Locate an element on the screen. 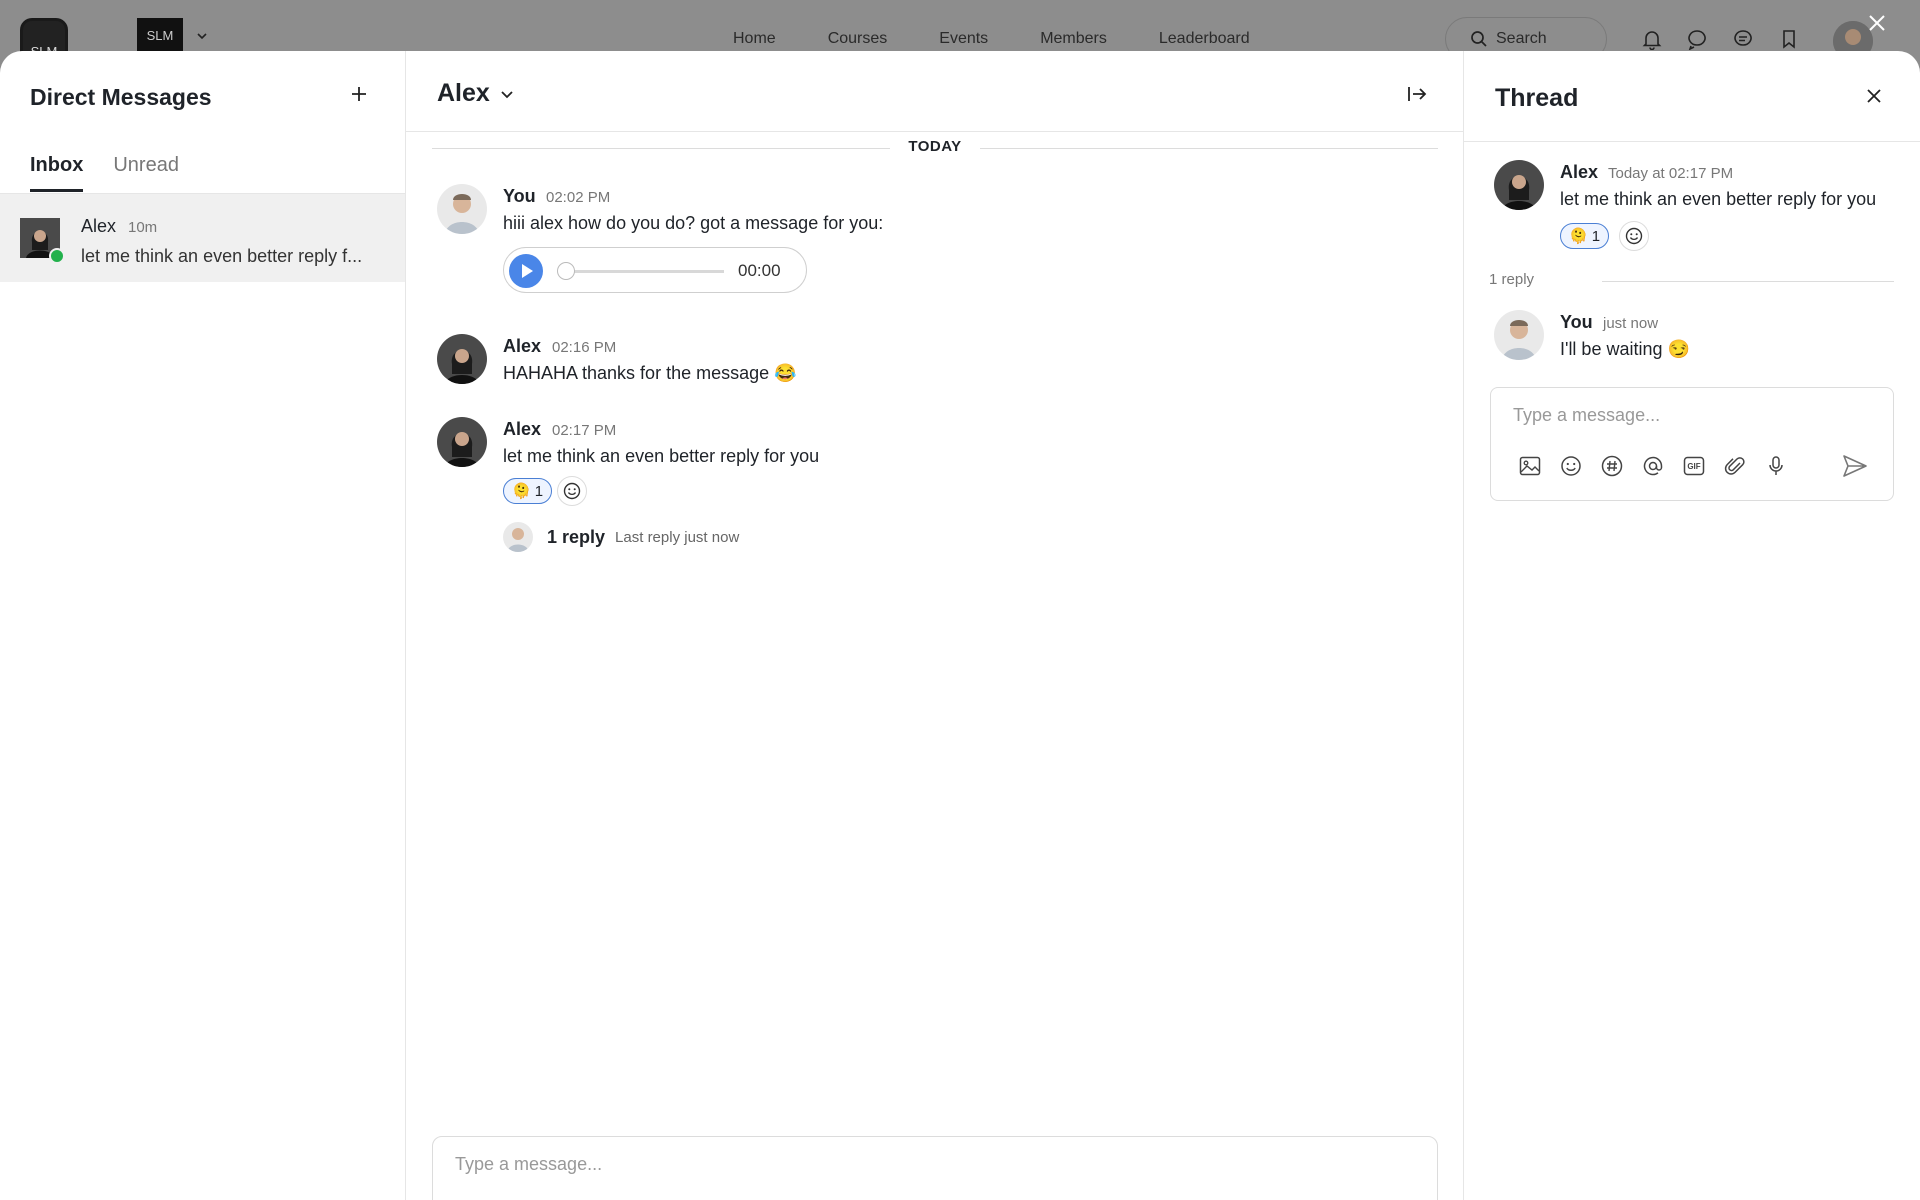  composer-toolbar: GIF is located at coordinates (1653, 466).